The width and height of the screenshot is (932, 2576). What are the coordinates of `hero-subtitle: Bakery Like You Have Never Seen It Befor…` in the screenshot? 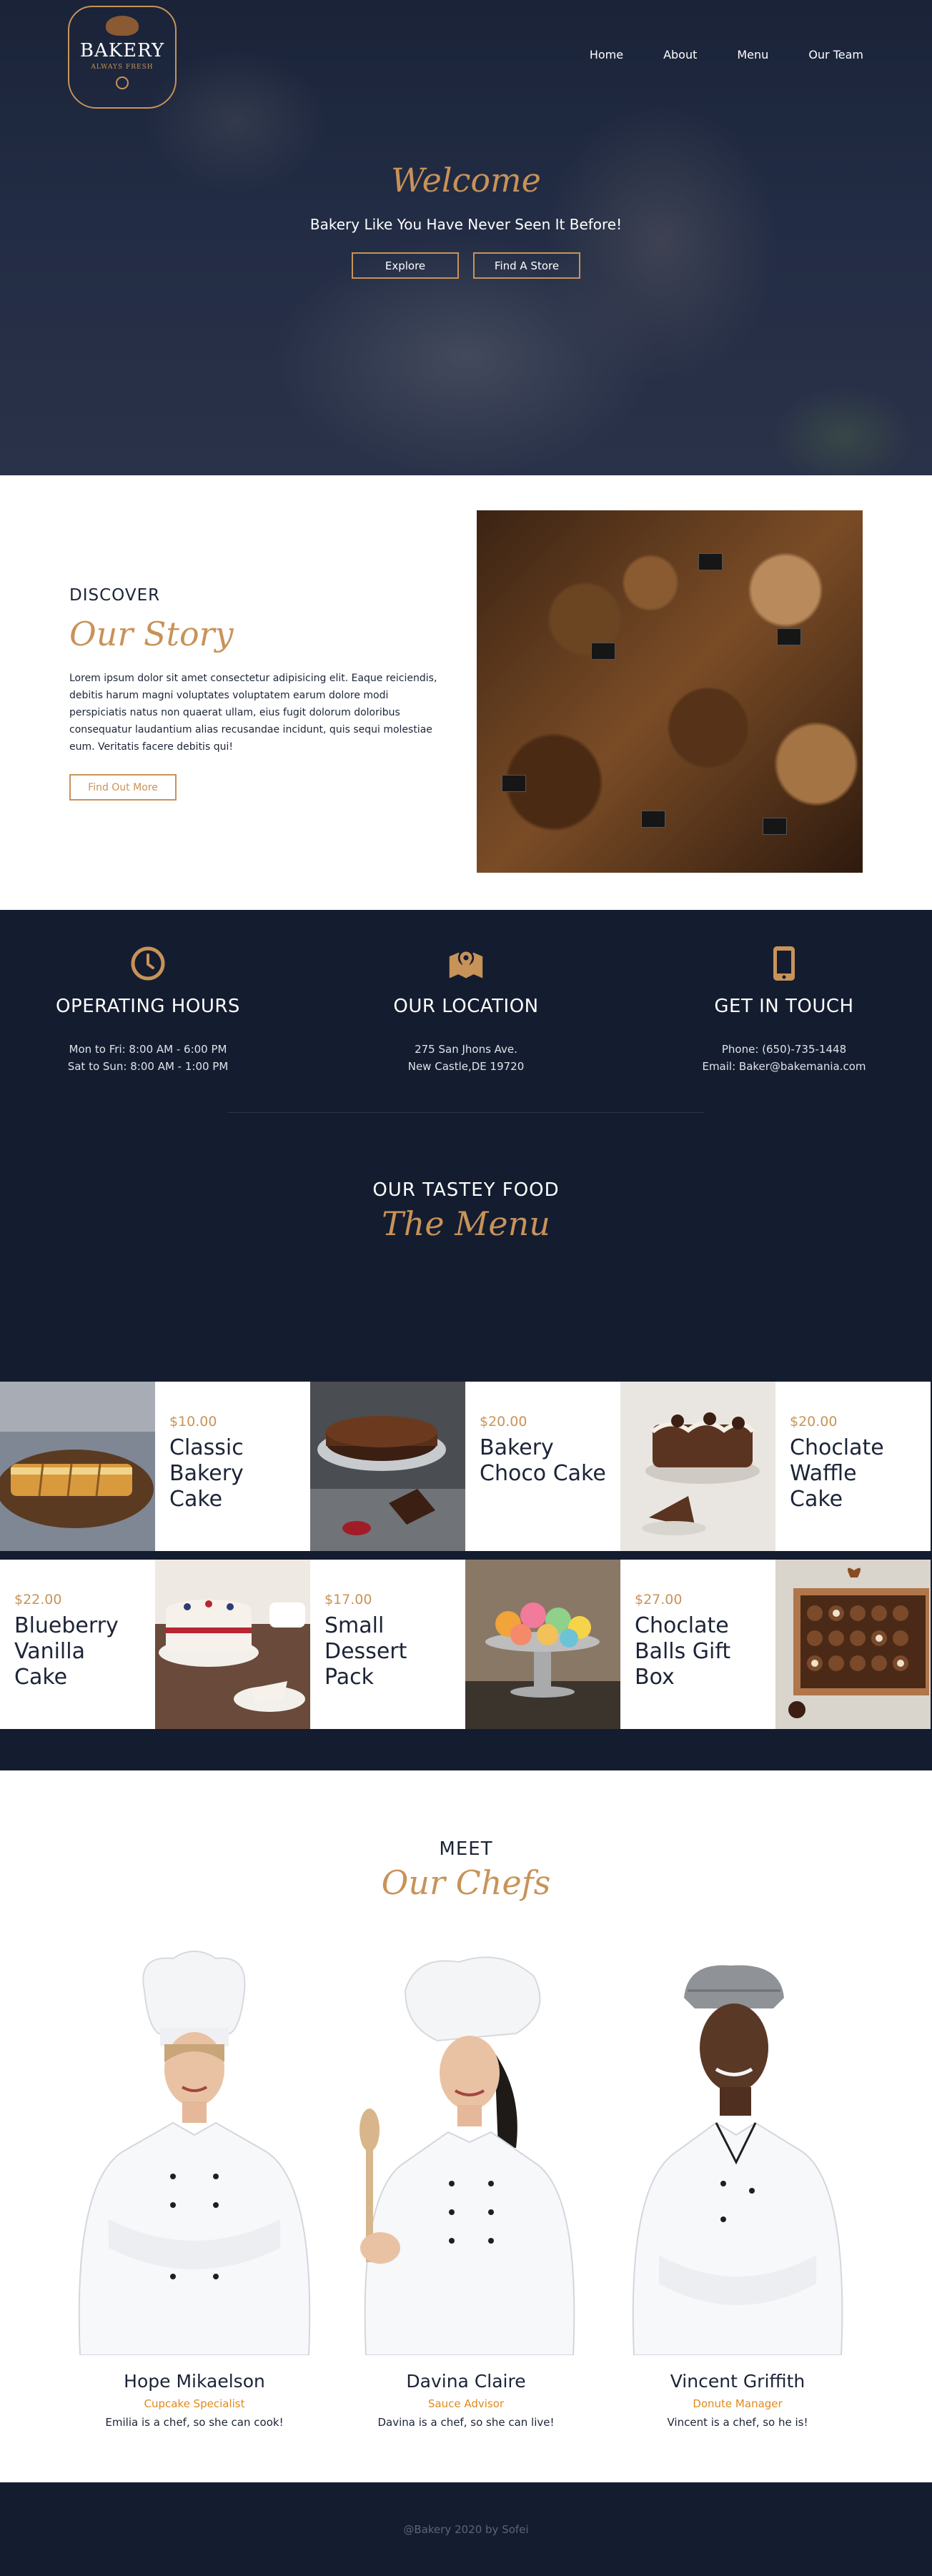 It's located at (466, 224).